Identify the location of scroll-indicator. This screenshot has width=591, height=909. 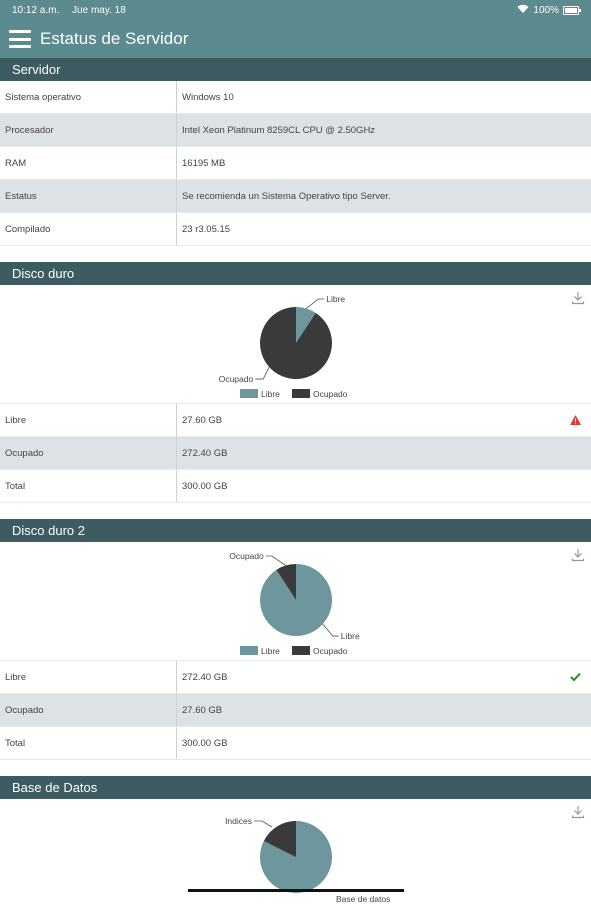
(296, 890).